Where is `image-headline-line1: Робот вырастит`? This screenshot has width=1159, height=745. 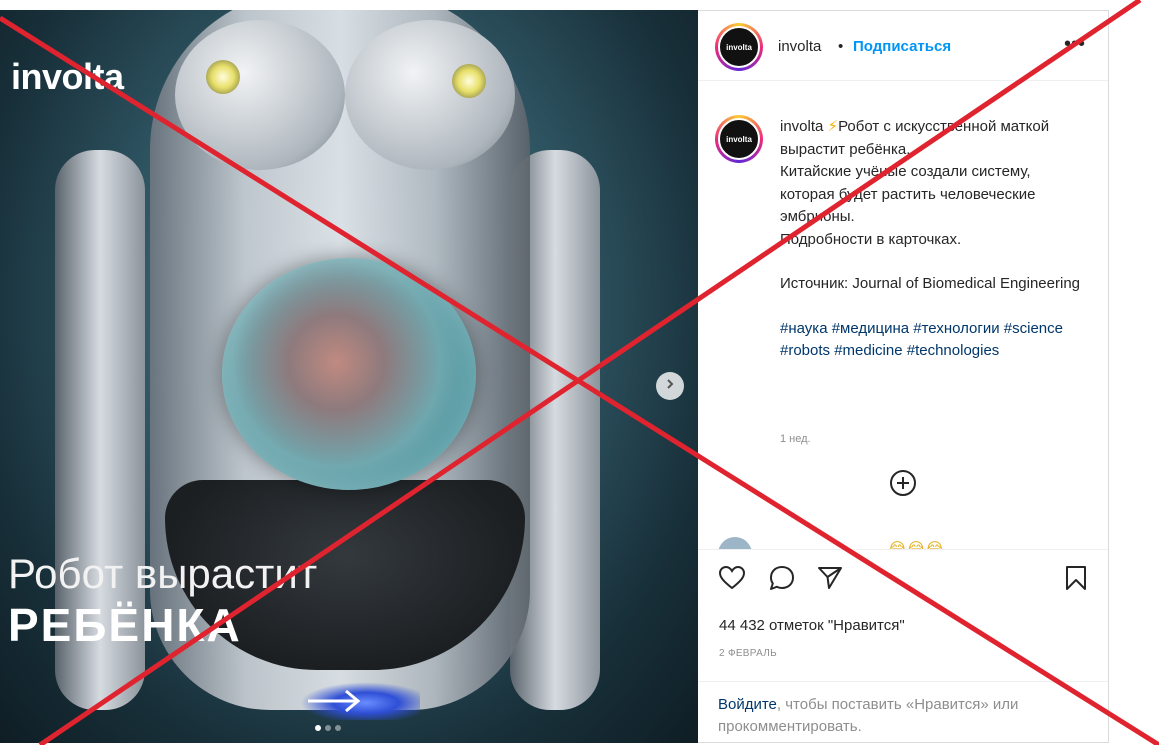 image-headline-line1: Робот вырастит is located at coordinates (163, 573).